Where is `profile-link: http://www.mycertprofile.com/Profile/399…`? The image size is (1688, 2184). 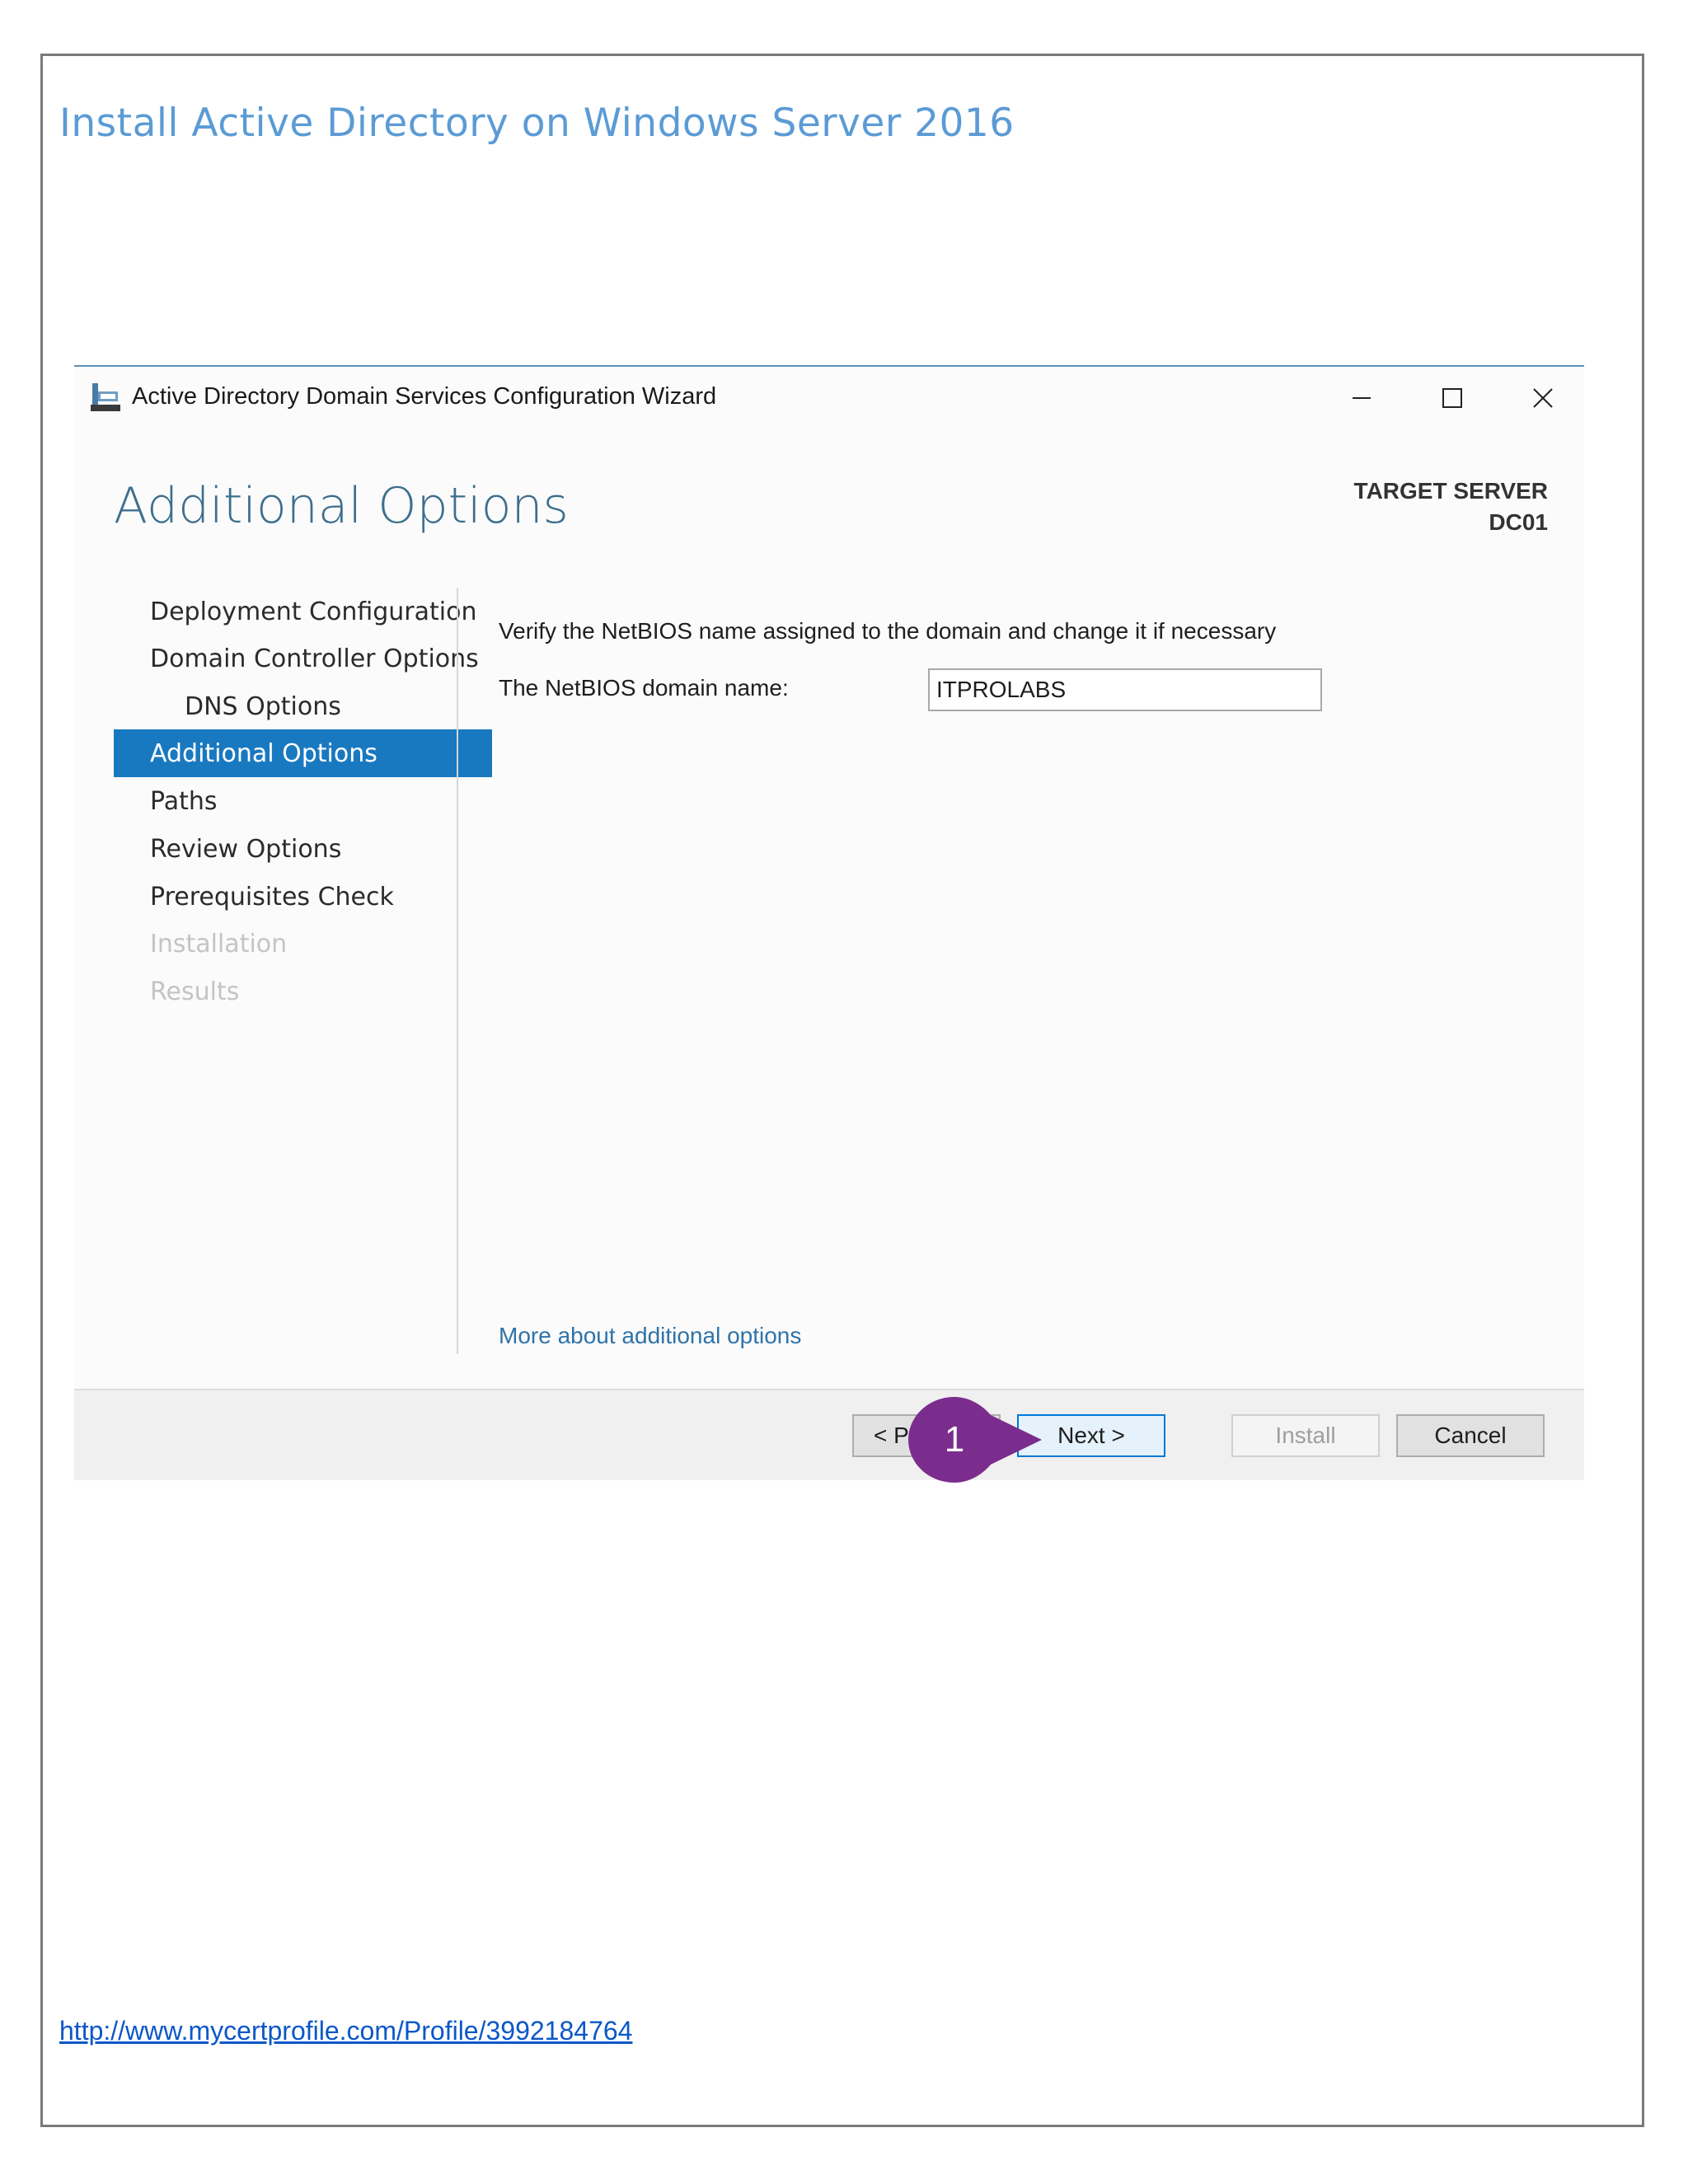
profile-link: http://www.mycertprofile.com/Profile/399… is located at coordinates (346, 2031).